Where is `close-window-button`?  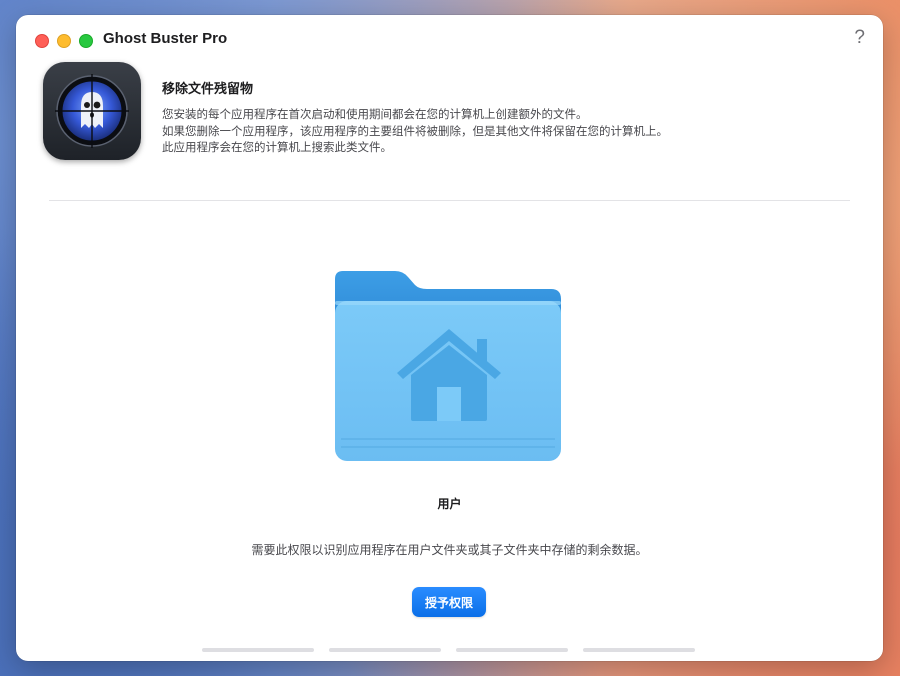 close-window-button is located at coordinates (42, 41).